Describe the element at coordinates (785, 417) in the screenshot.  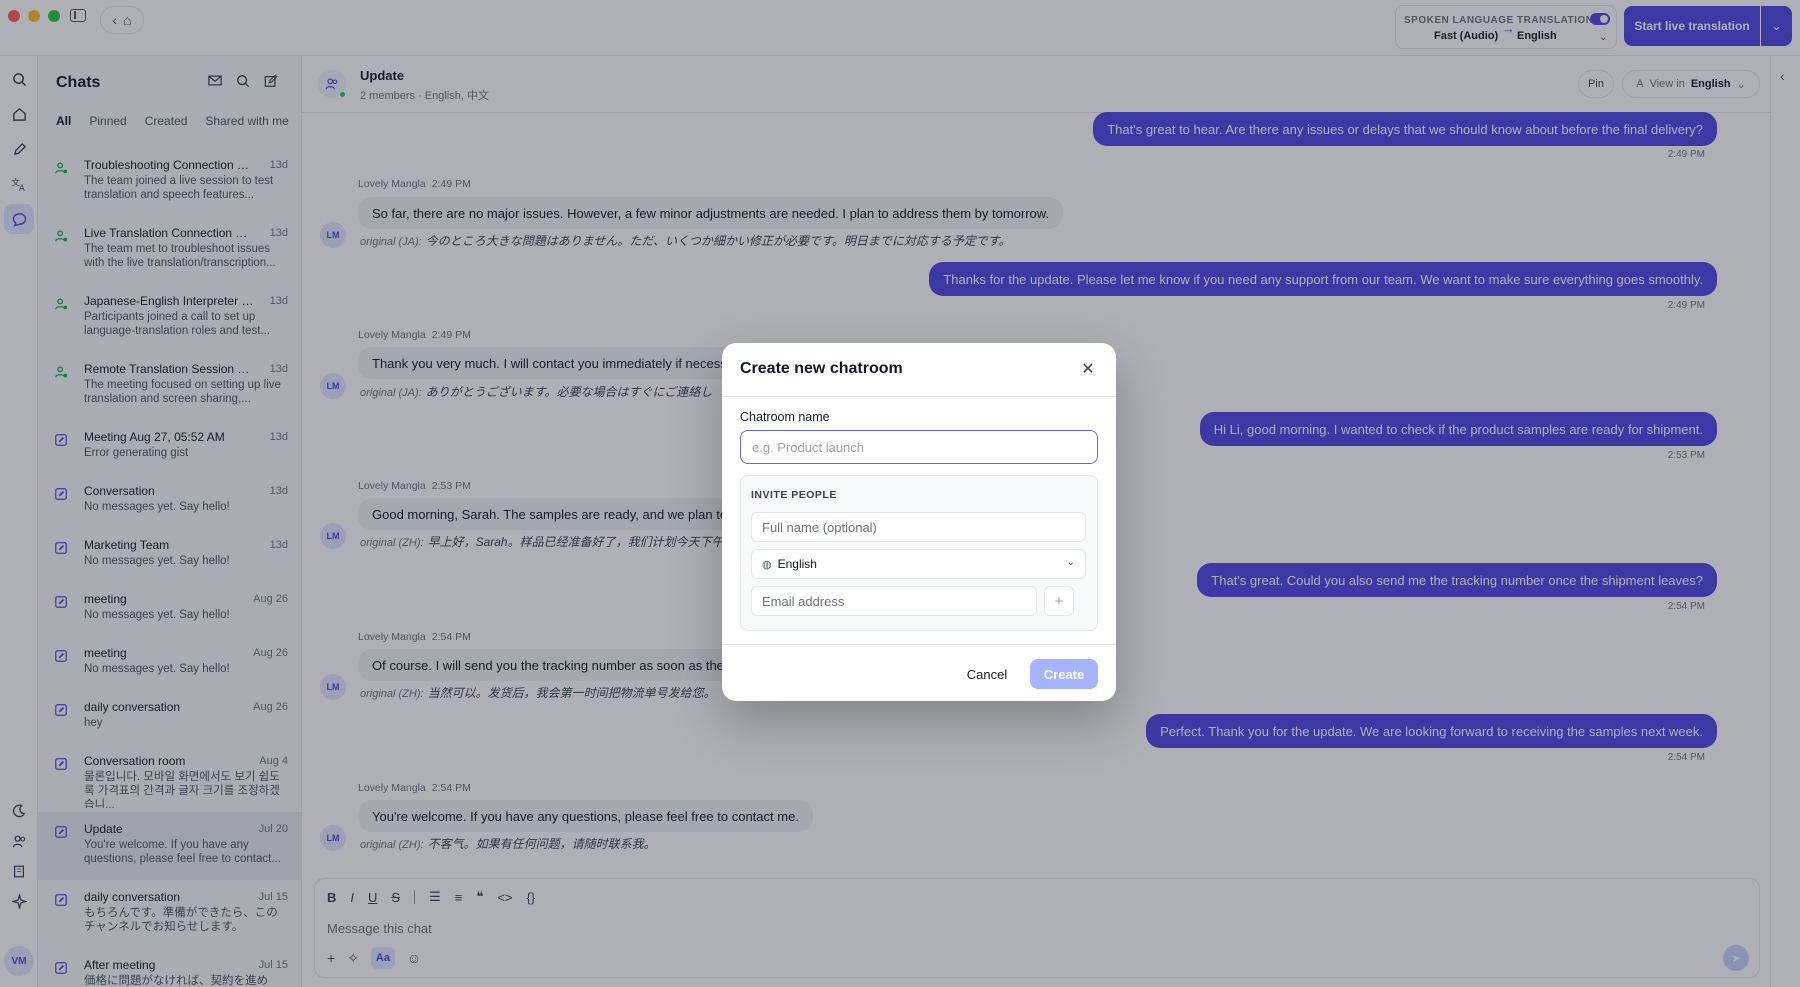
I see `chatroom-name-label: Chatroom name` at that location.